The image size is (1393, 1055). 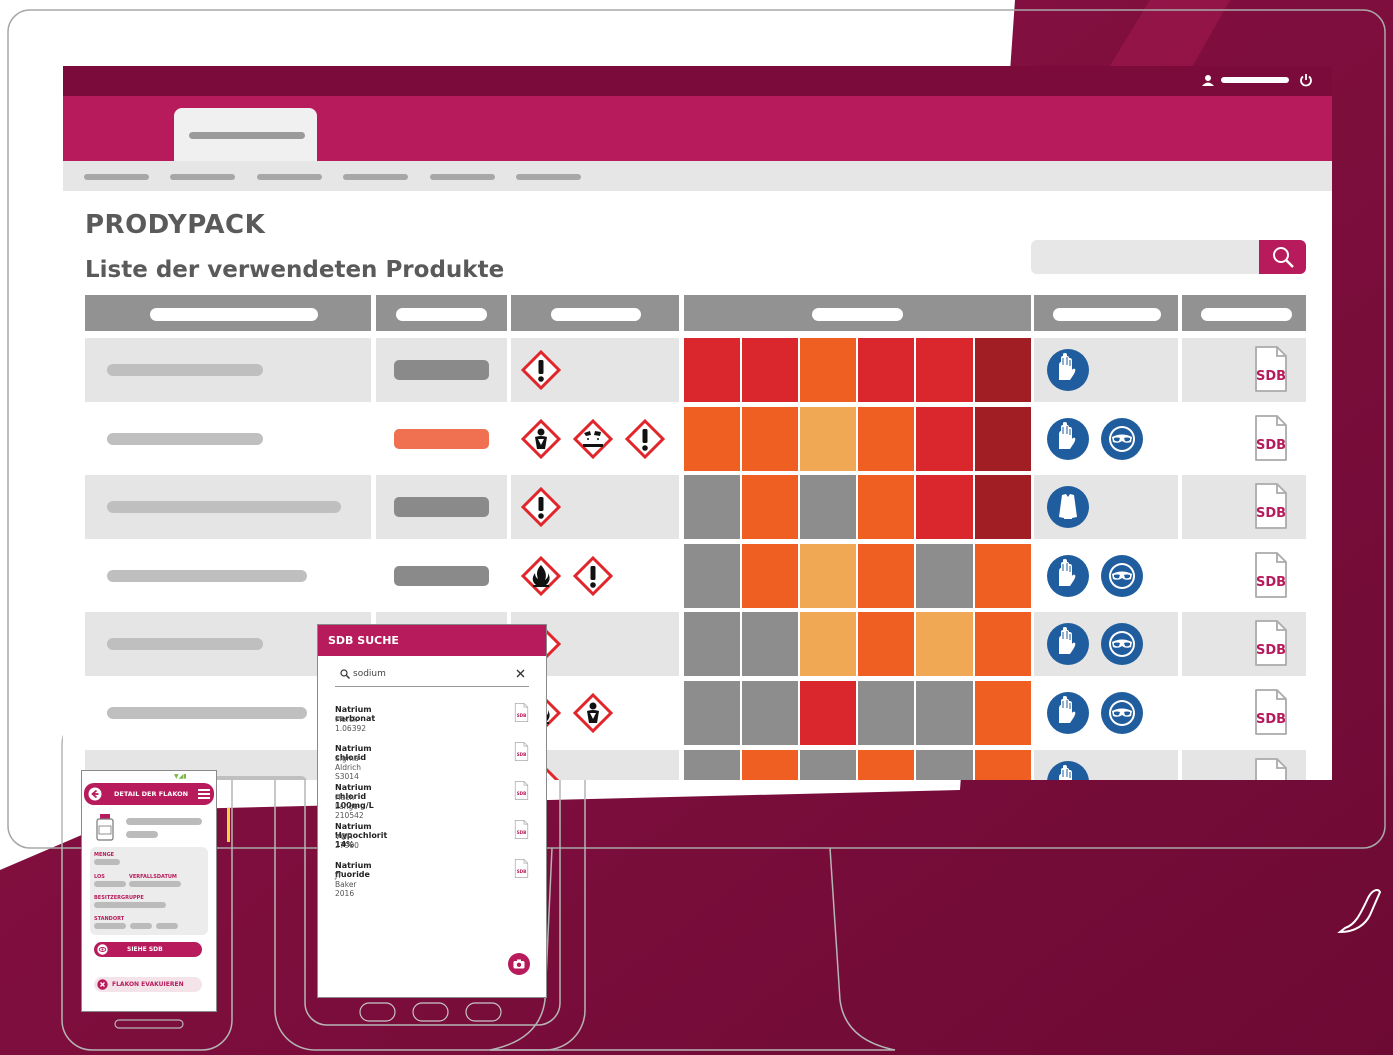 What do you see at coordinates (105, 827) in the screenshot?
I see `bottle-icon` at bounding box center [105, 827].